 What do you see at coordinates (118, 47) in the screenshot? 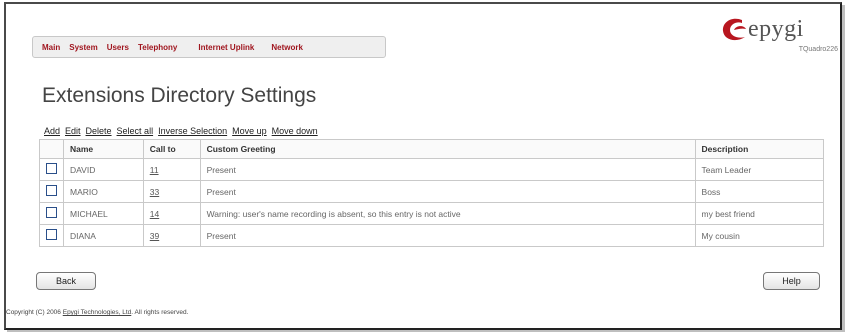
I see `menu-item-users: Users` at bounding box center [118, 47].